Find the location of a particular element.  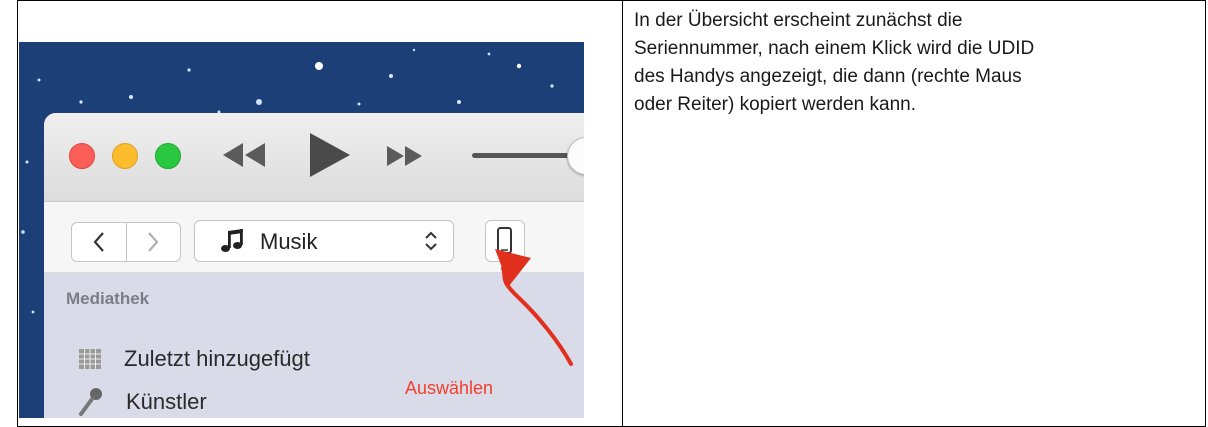

music-note-icon is located at coordinates (232, 240).